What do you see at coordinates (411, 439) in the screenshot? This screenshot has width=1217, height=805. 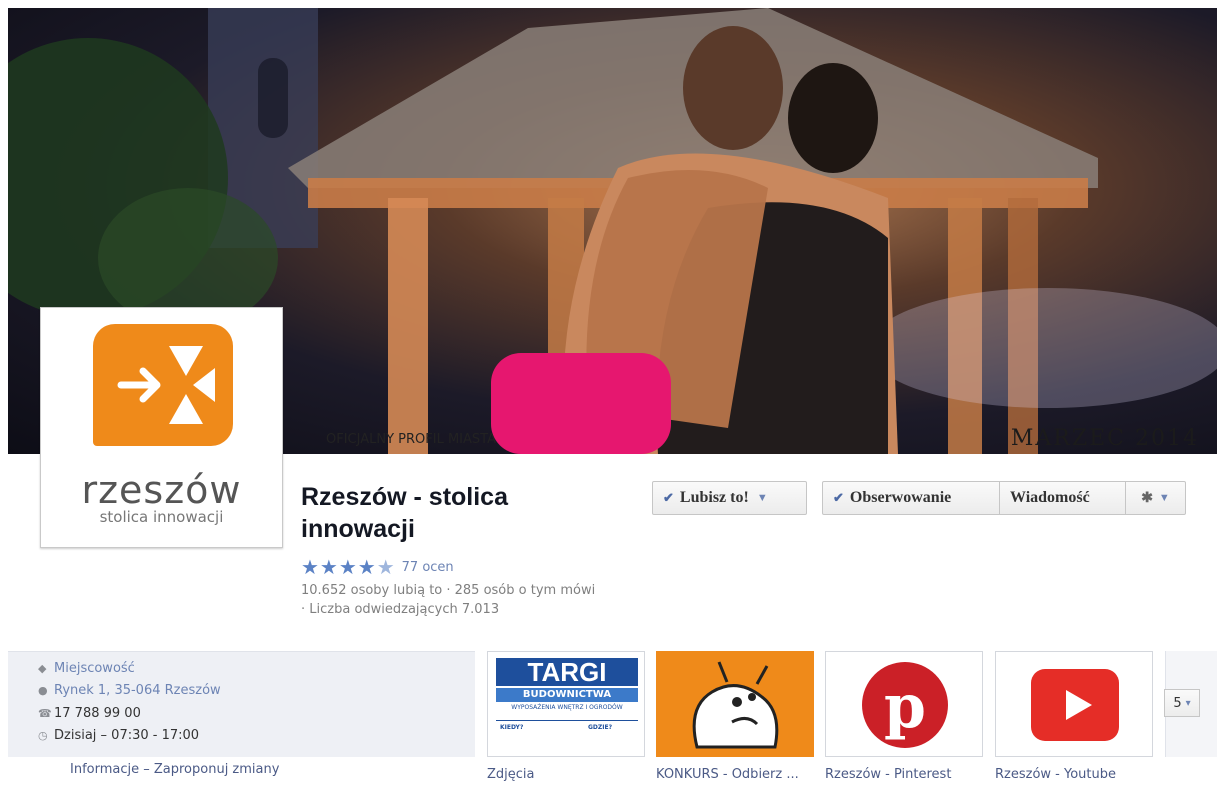 I see `cover-caption: OFICJALNY PROFIL MIASTA` at bounding box center [411, 439].